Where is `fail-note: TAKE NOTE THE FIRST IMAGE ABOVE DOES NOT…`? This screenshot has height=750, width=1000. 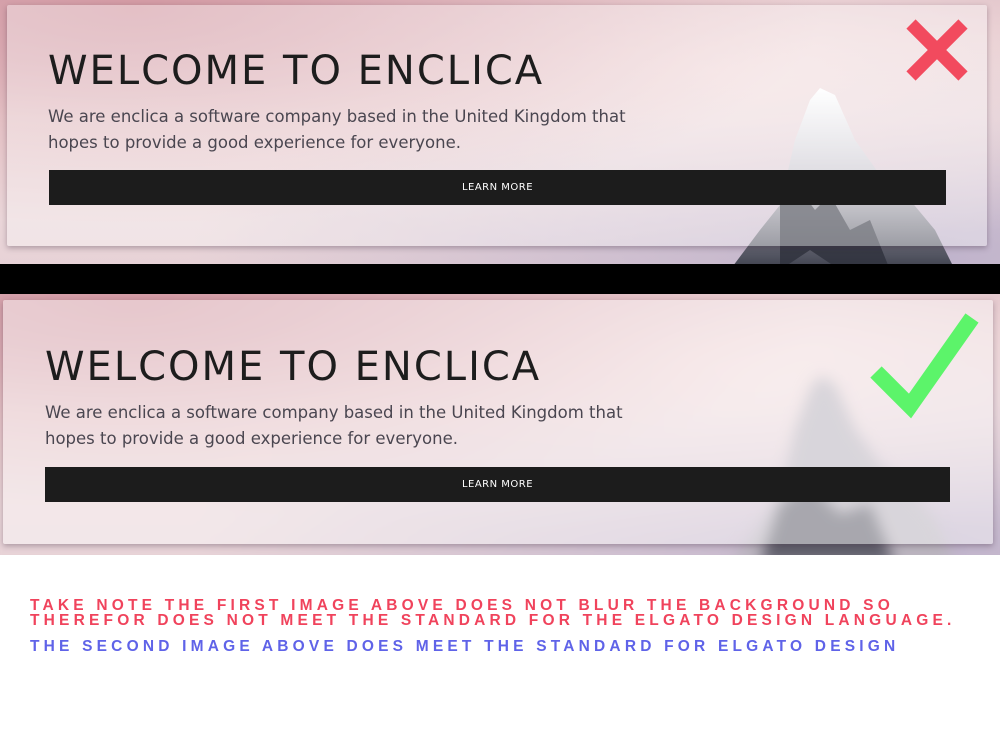 fail-note: TAKE NOTE THE FIRST IMAGE ABOVE DOES NOT… is located at coordinates (493, 613).